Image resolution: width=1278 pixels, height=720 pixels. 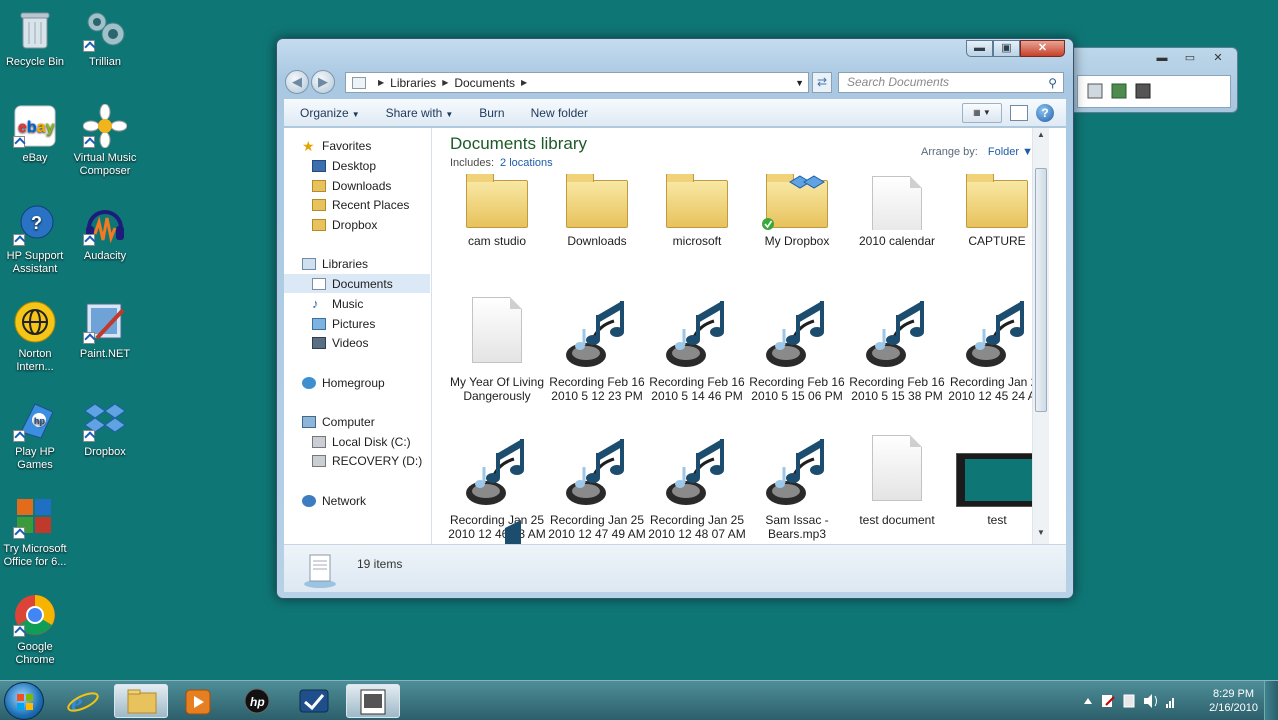 What do you see at coordinates (1006, 48) in the screenshot?
I see `maximize-button: ▣` at bounding box center [1006, 48].